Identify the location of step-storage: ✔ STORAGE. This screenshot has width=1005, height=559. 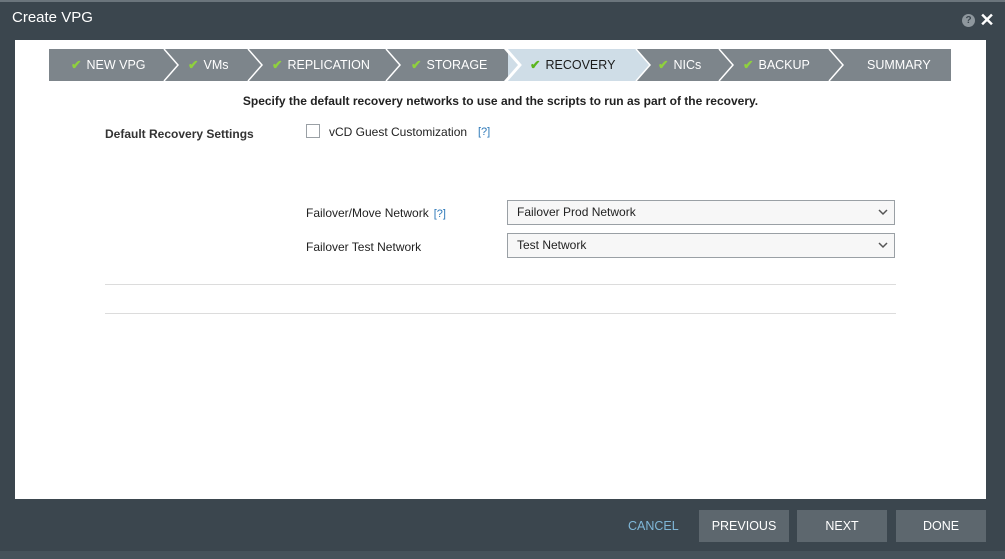
(448, 65).